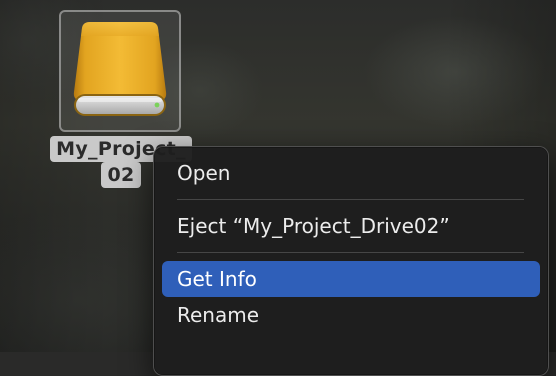 Image resolution: width=556 pixels, height=376 pixels. Describe the element at coordinates (121, 175) in the screenshot. I see `drive-label-line2: 02` at that location.